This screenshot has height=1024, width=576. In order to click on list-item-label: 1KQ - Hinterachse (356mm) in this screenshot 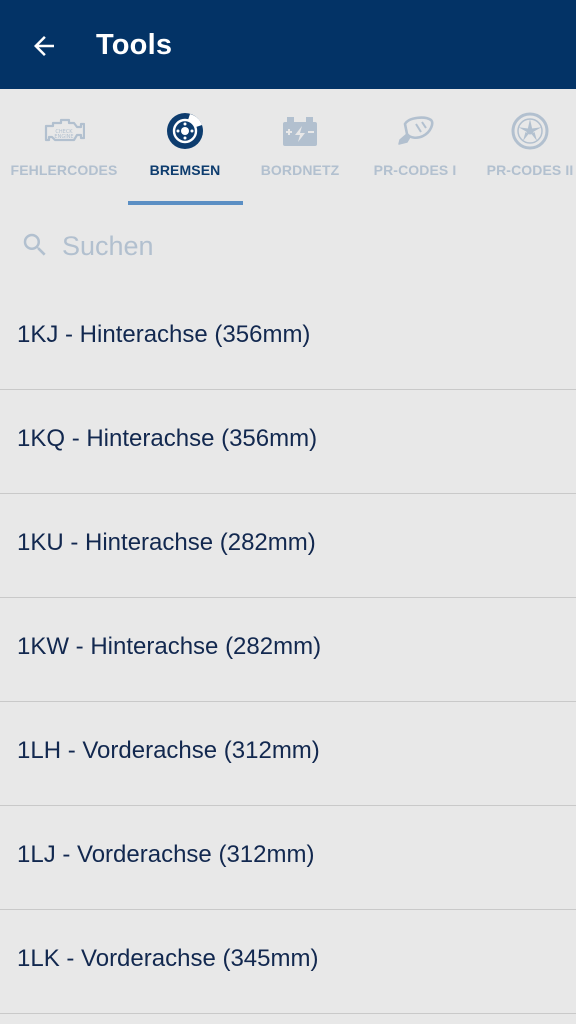, I will do `click(167, 438)`.